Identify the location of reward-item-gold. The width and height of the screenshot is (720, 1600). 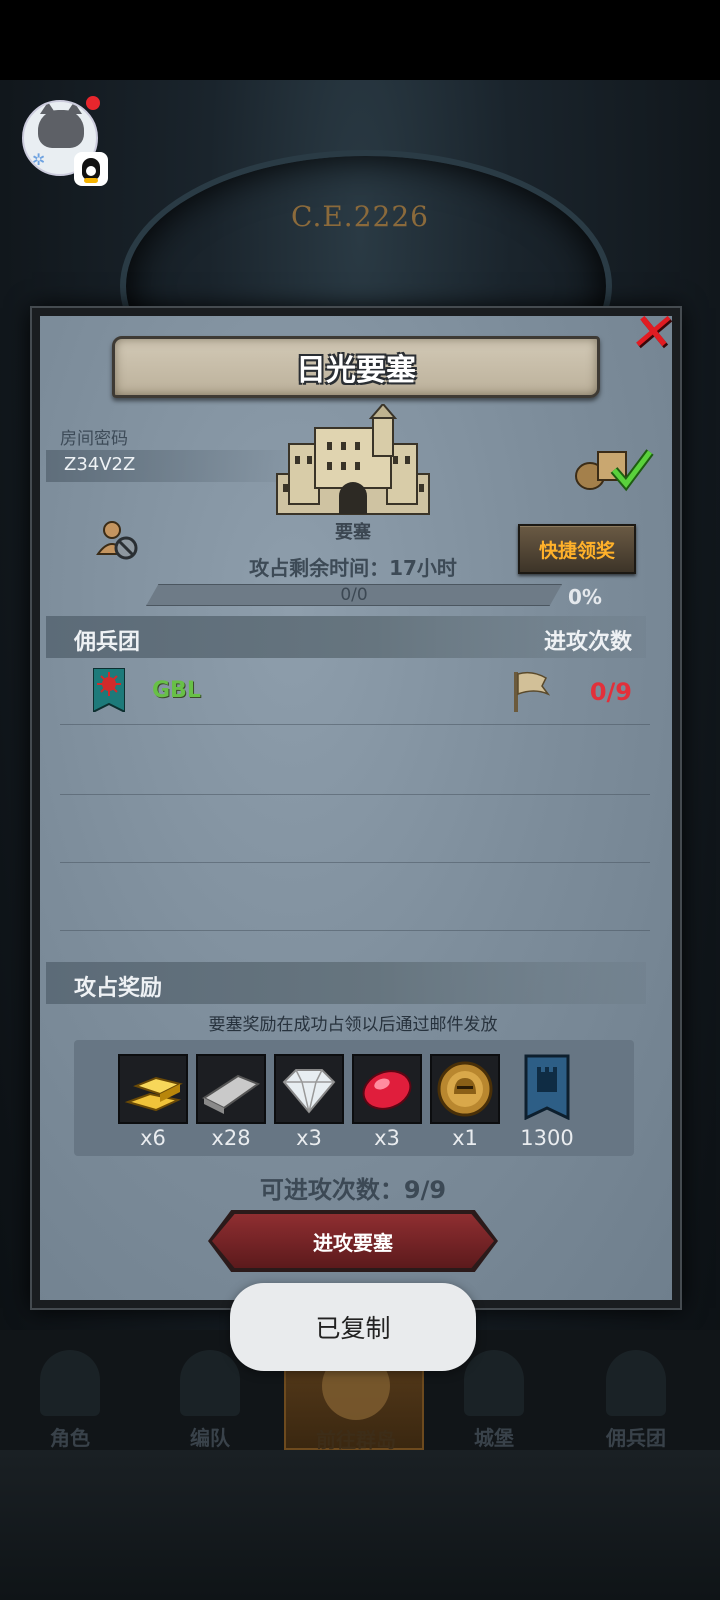
(153, 1089).